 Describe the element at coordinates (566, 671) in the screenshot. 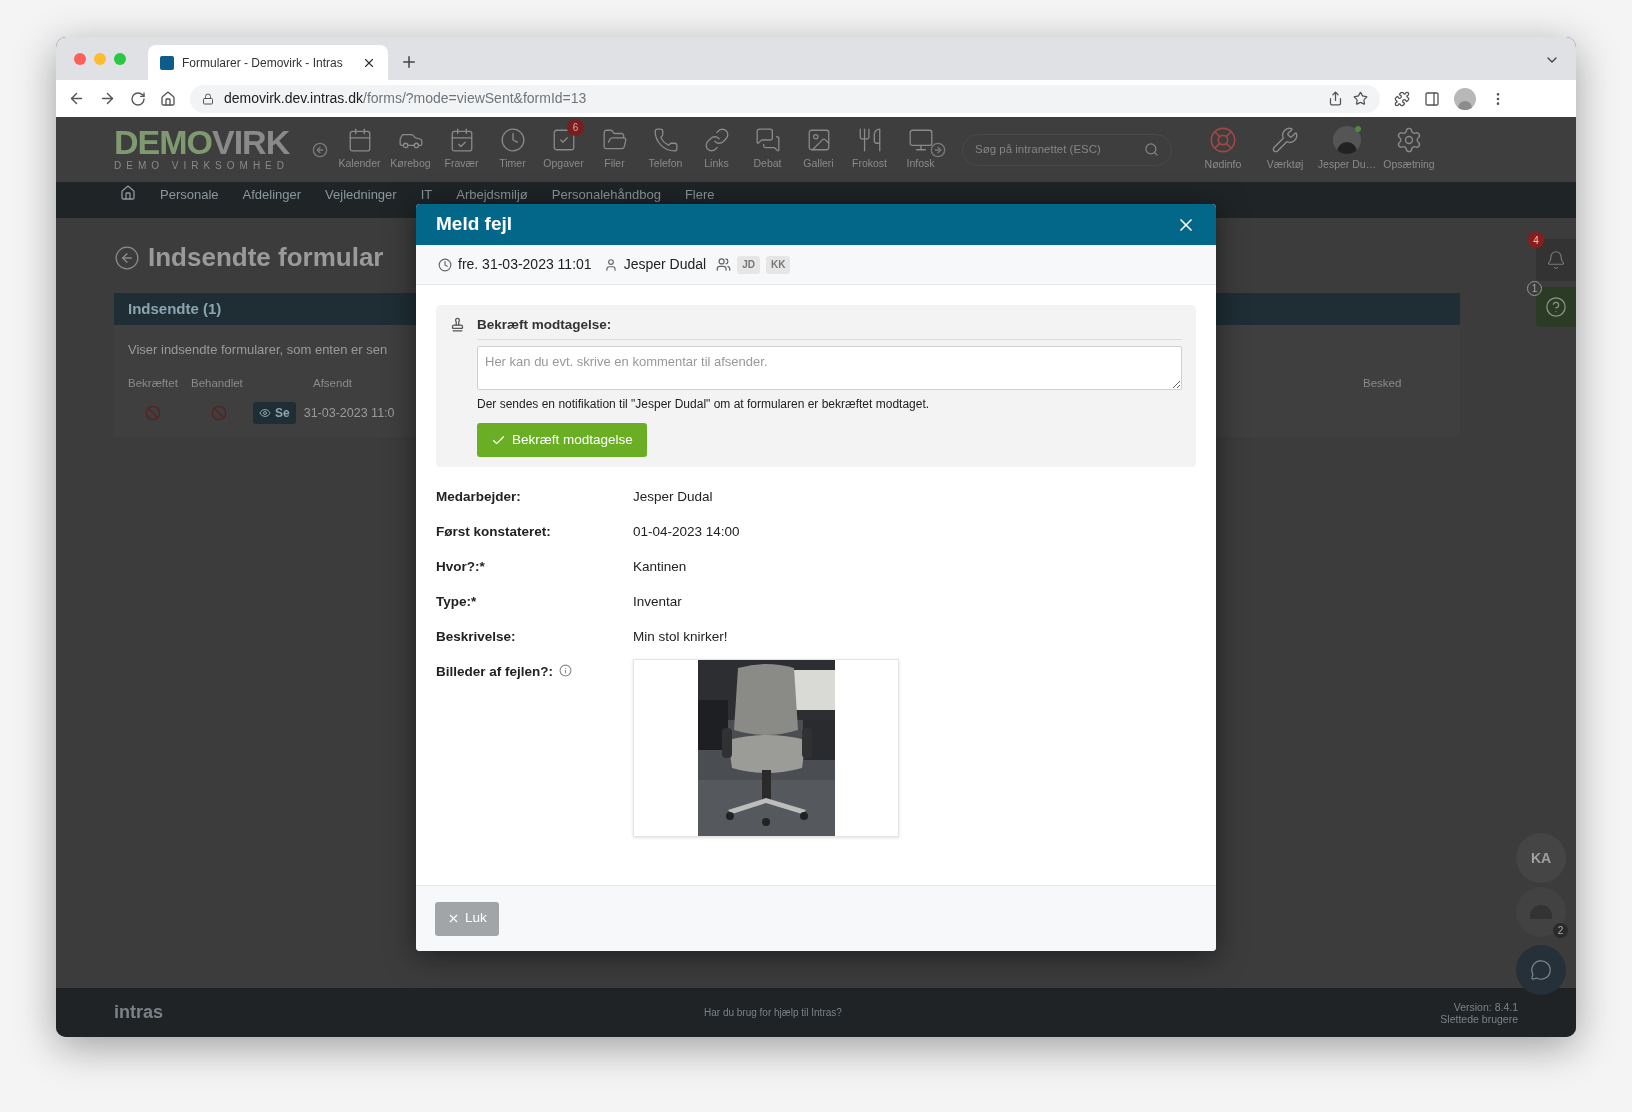

I see `info-icon` at that location.